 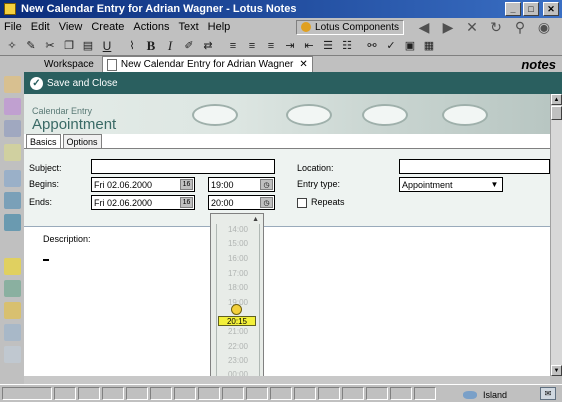 I want to click on table-icon: ▦, so click(x=429, y=46).